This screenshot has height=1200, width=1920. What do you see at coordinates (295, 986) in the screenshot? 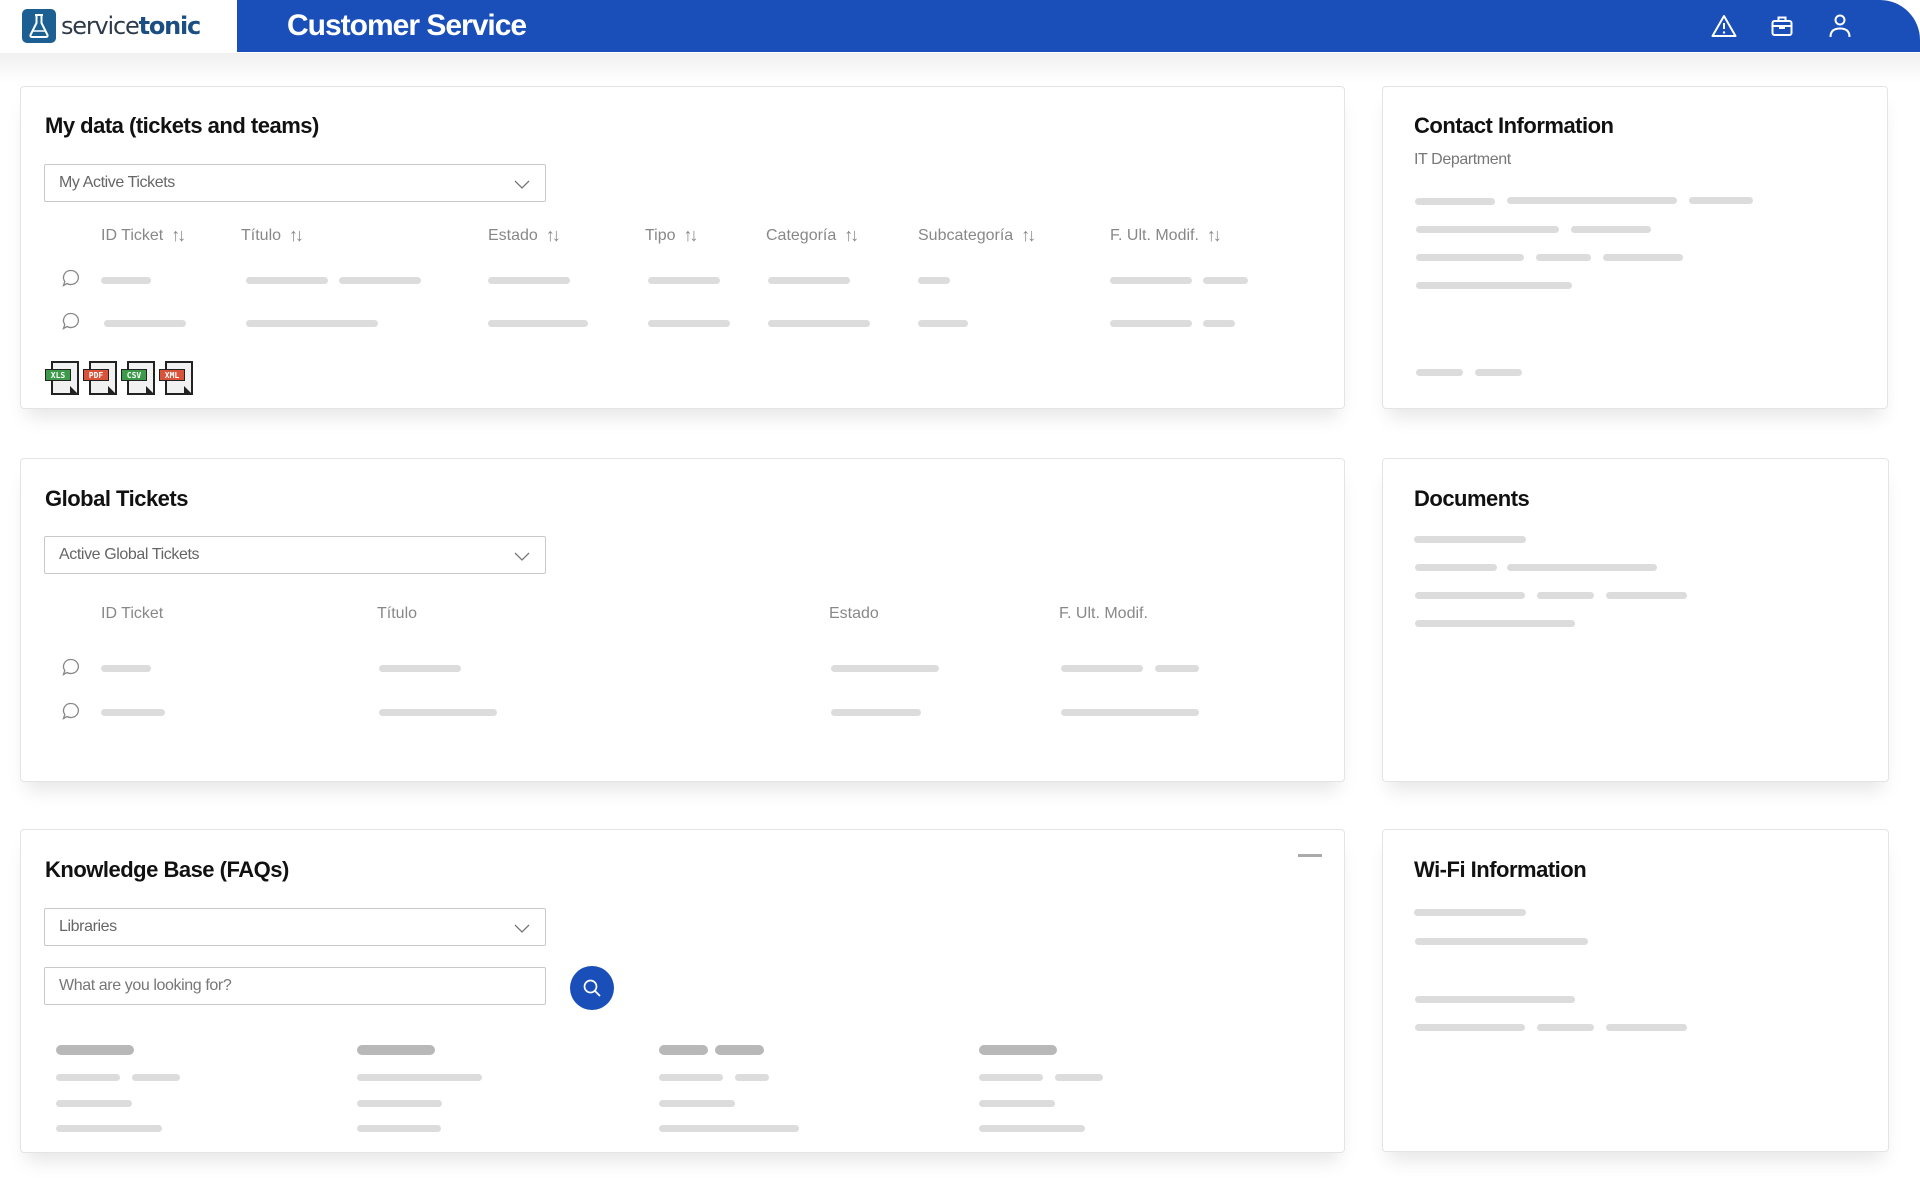
I see `faq-search-input` at bounding box center [295, 986].